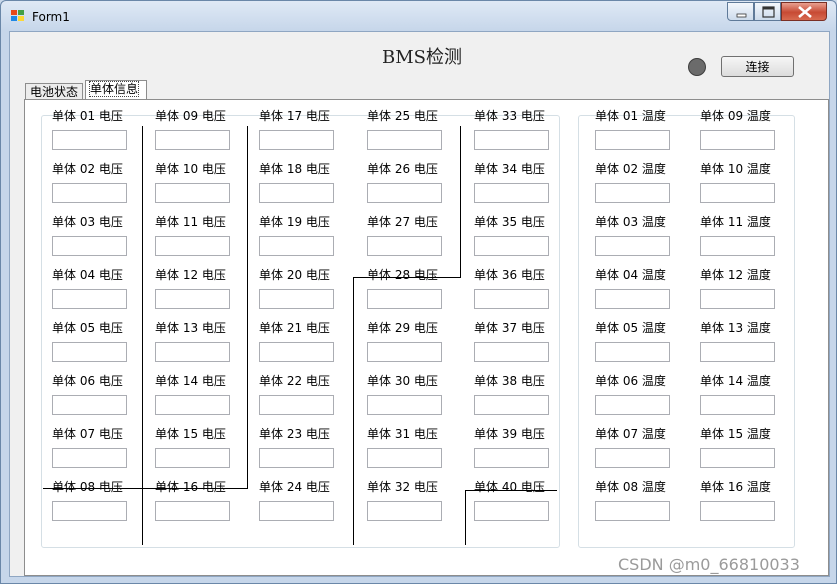  Describe the element at coordinates (630, 328) in the screenshot. I see `temperature-label: 单体 05 温度` at that location.